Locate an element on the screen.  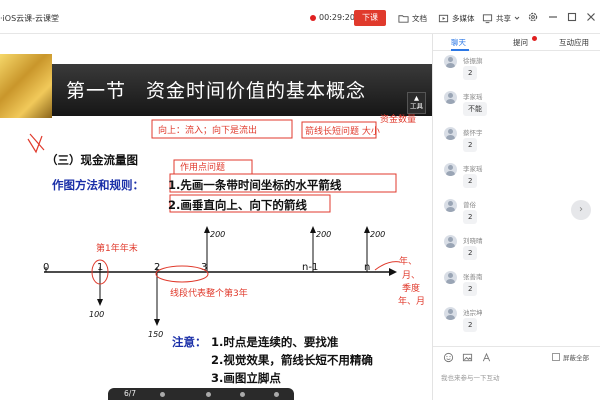
chat-input is located at coordinates (516, 378).